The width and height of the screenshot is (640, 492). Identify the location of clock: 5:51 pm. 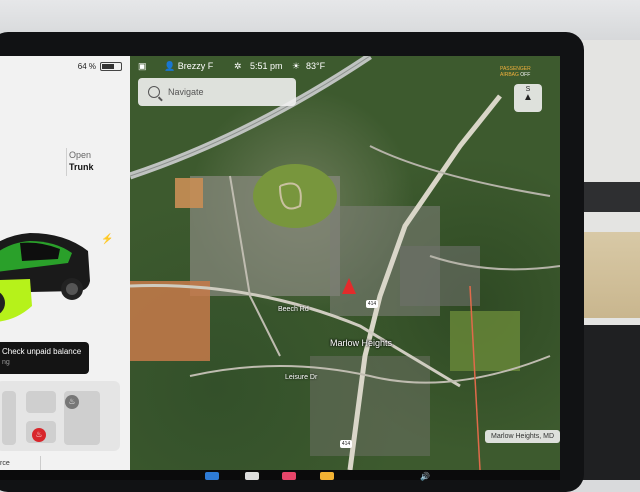
(266, 66).